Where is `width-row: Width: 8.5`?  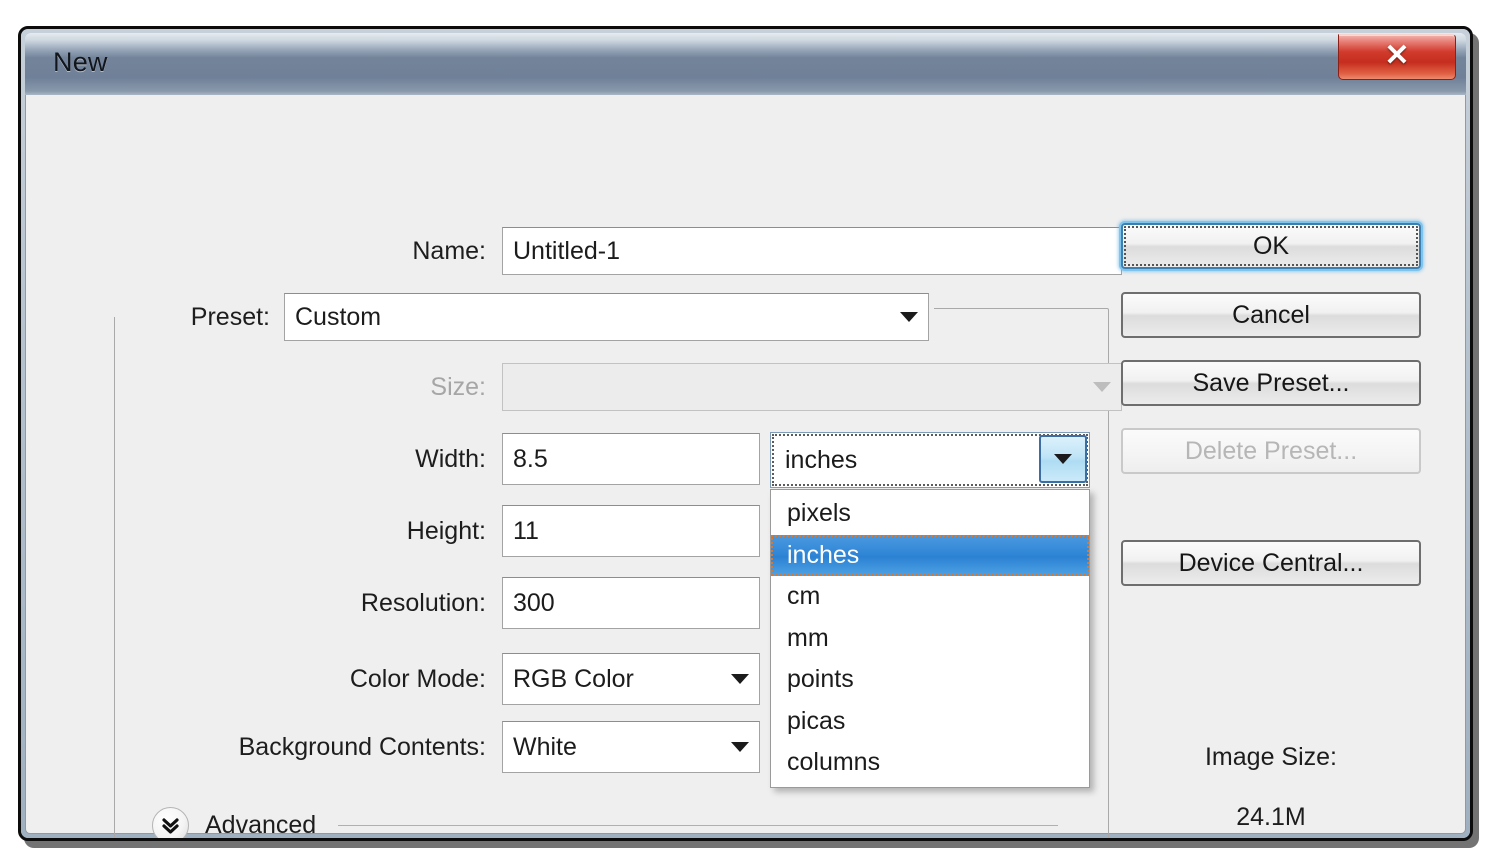
width-row: Width: 8.5 is located at coordinates (533, 459).